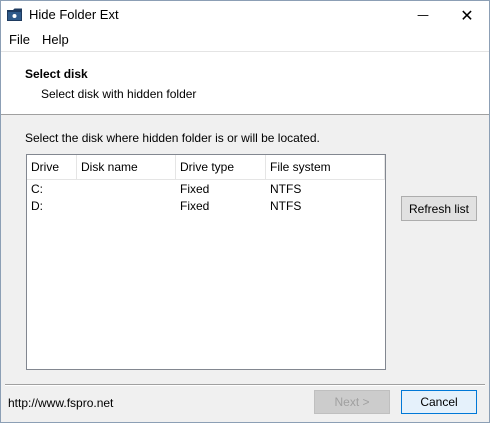 The width and height of the screenshot is (490, 423). I want to click on column-drive: Drive, so click(52, 167).